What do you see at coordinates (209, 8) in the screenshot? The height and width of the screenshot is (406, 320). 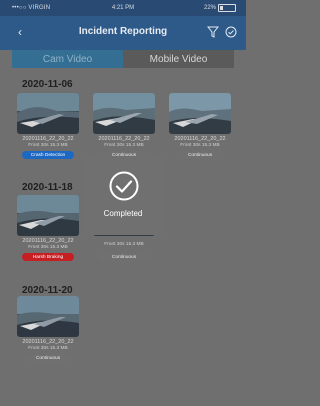 I see `battery-percent: 22%` at bounding box center [209, 8].